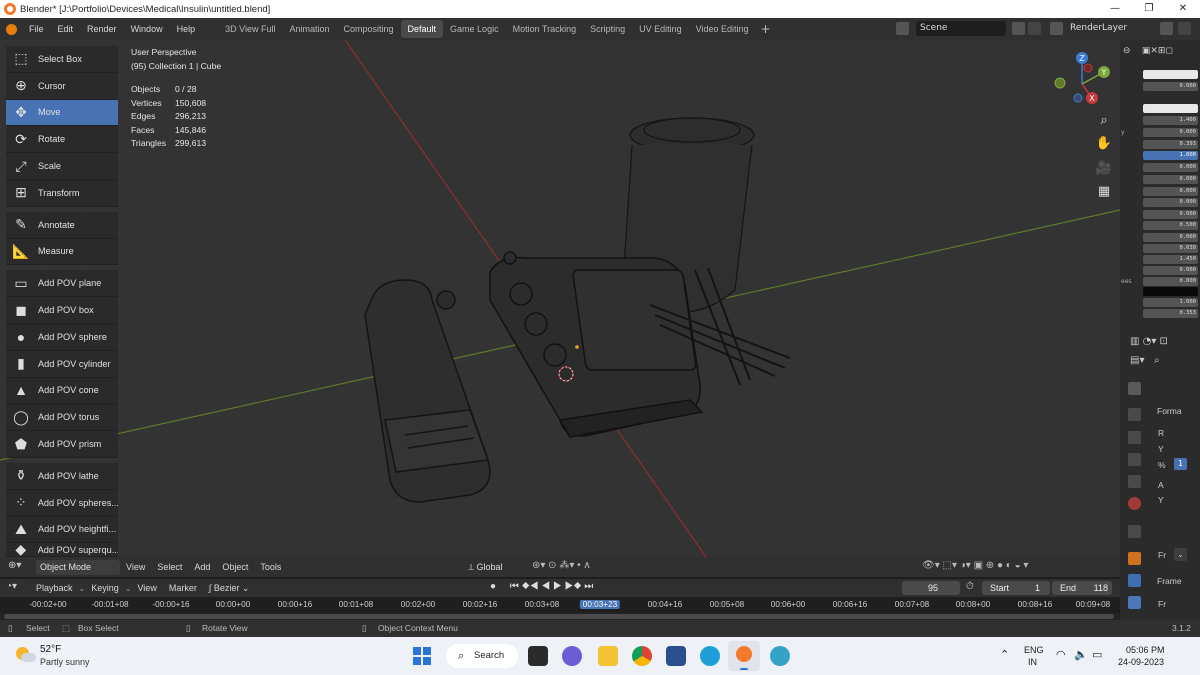 This screenshot has width=1200, height=675. I want to click on menu-view: View, so click(135, 567).